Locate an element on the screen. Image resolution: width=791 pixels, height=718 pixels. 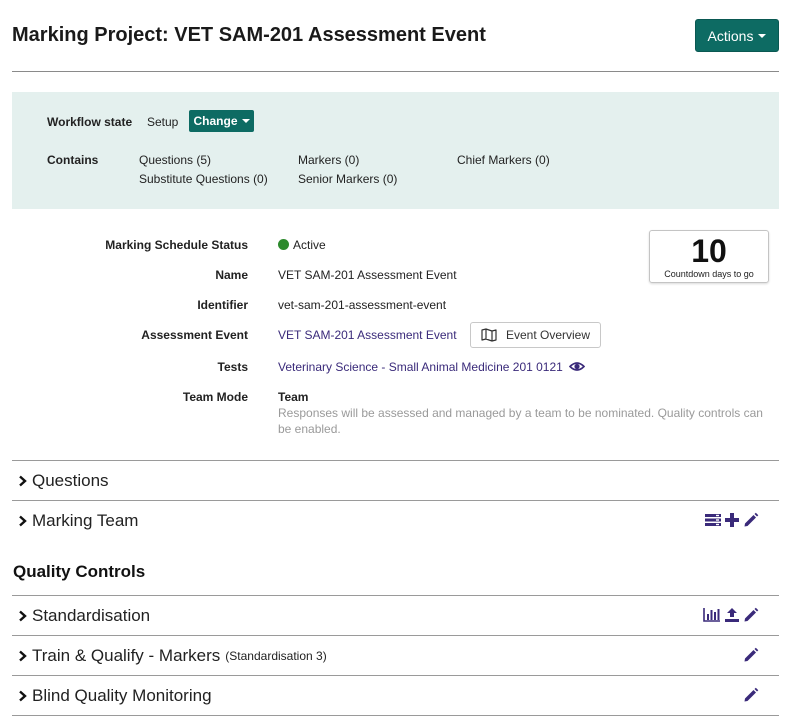
section-questions-title: Questions is located at coordinates (70, 480).